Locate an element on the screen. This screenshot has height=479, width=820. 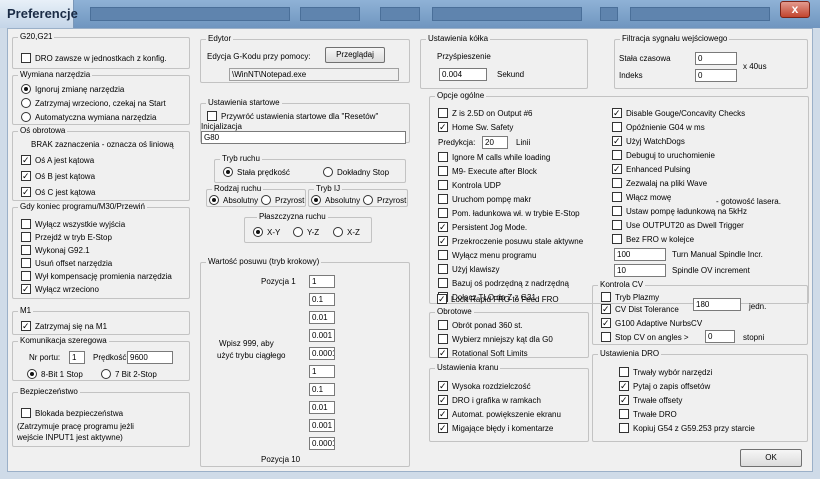
g04-ms-checkbox: Opóźnienie G04 w ms is located at coordinates (658, 127).